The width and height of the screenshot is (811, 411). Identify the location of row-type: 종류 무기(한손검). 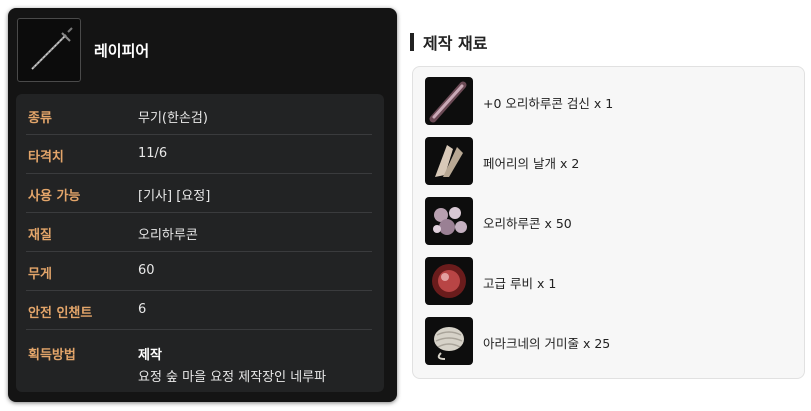
(199, 114).